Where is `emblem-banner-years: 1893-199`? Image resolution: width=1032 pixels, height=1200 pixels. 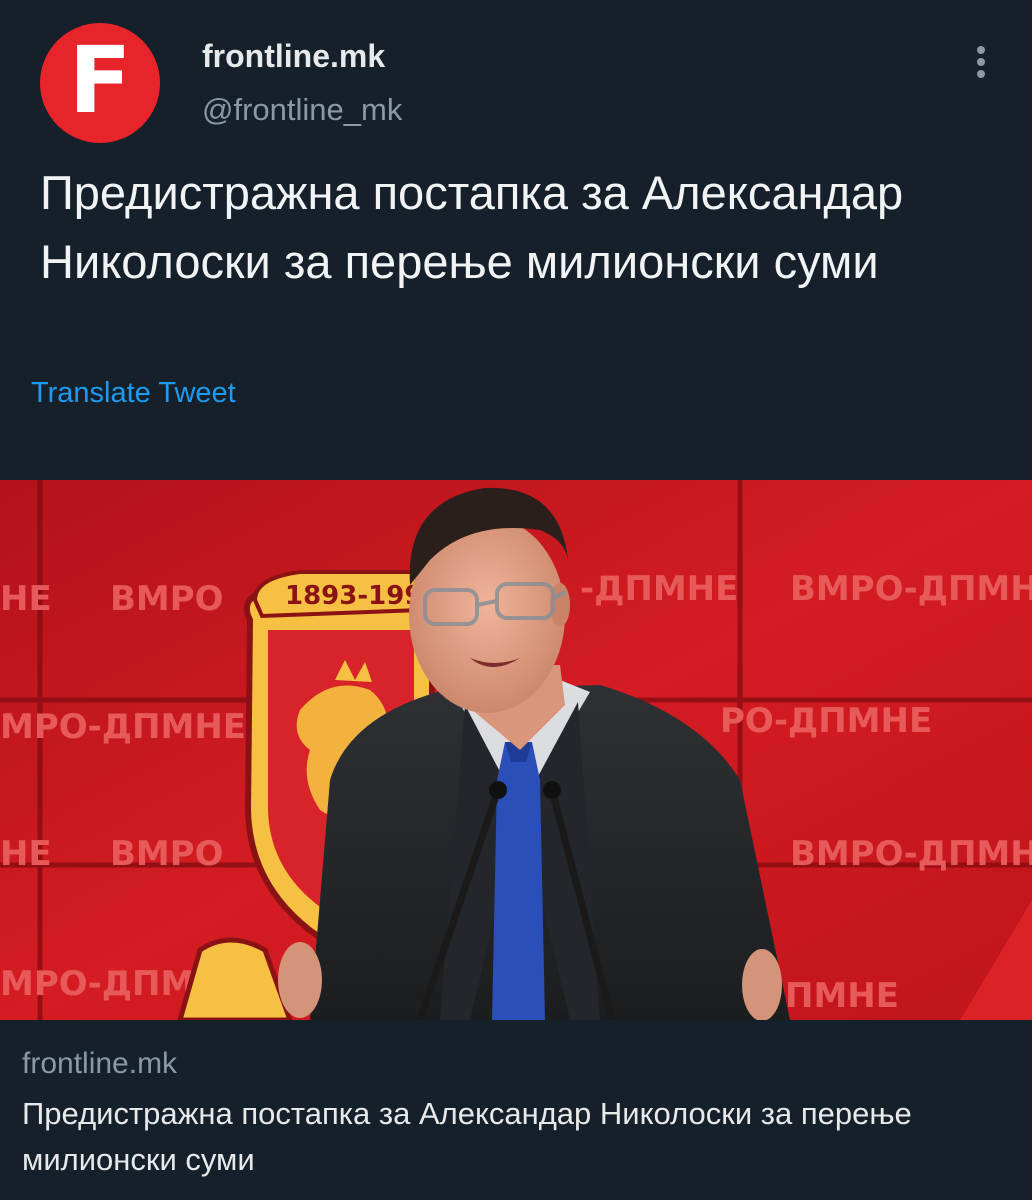 emblem-banner-years: 1893-199 is located at coordinates (353, 596).